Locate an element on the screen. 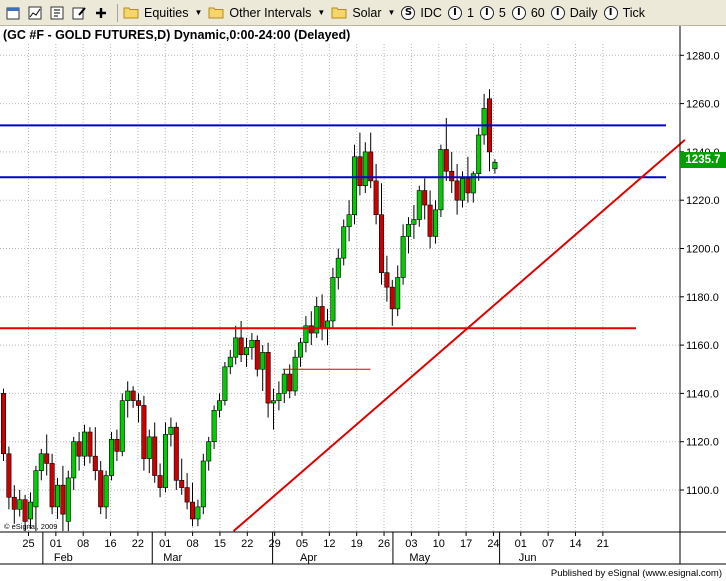  new-window-icon is located at coordinates (13, 13).